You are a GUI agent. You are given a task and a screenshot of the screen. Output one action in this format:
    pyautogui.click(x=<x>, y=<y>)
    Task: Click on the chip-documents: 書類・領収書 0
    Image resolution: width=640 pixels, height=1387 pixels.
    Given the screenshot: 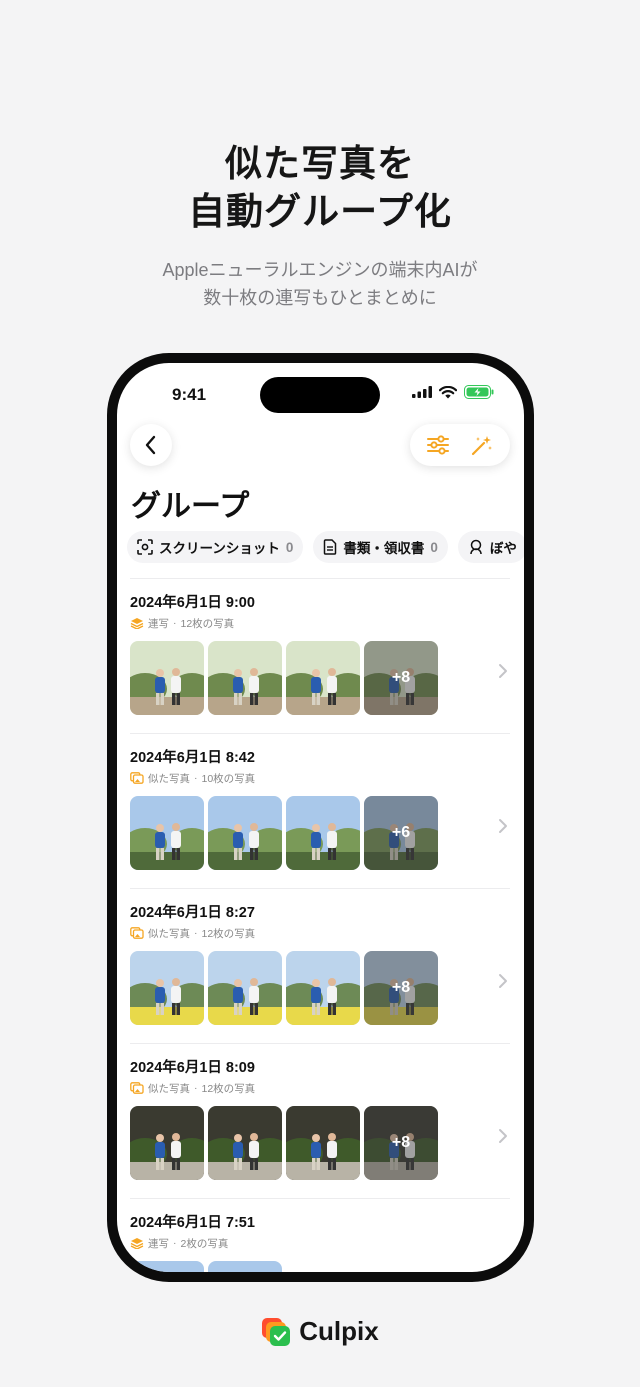 What is the action you would take?
    pyautogui.click(x=380, y=547)
    